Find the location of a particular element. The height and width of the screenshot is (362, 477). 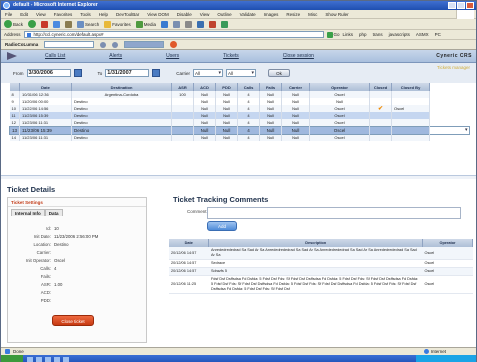

col-id is located at coordinates (15, 87).